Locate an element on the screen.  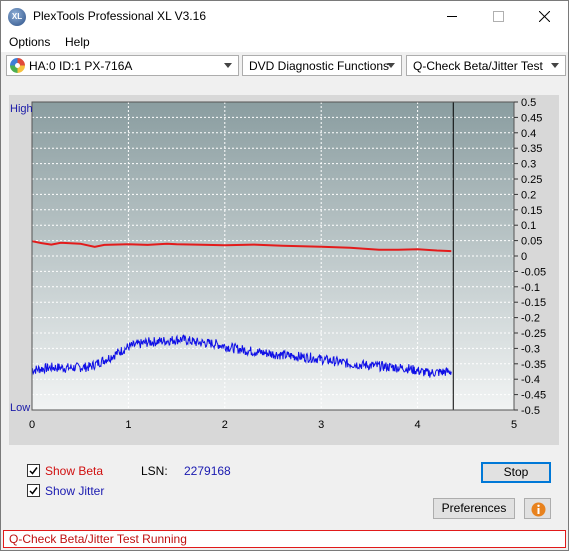
preferences-button: Preferences is located at coordinates (474, 508).